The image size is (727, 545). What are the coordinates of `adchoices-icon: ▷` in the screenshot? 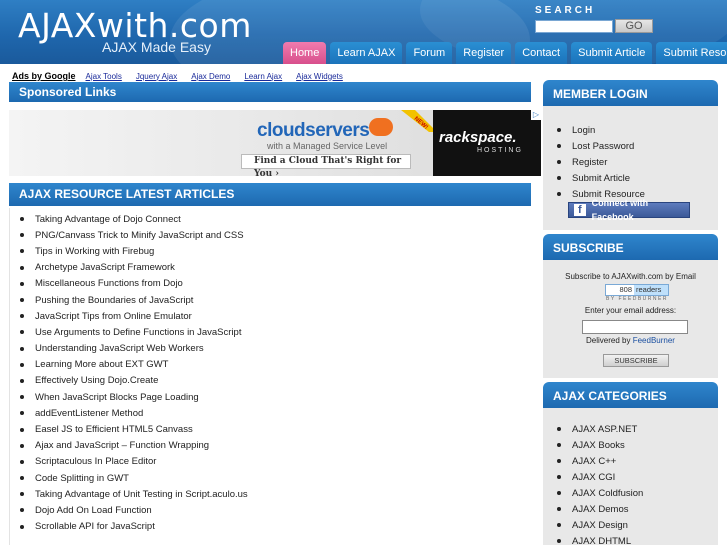 It's located at (536, 115).